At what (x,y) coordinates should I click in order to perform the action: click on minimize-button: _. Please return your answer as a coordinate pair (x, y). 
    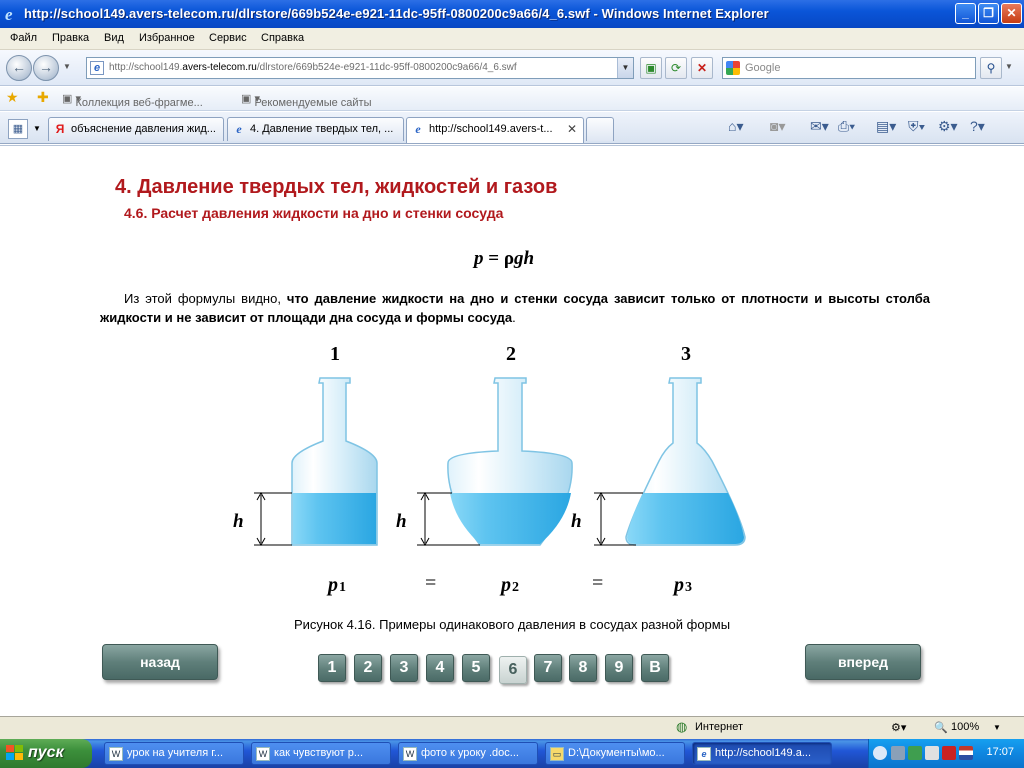
    Looking at the image, I should click on (965, 13).